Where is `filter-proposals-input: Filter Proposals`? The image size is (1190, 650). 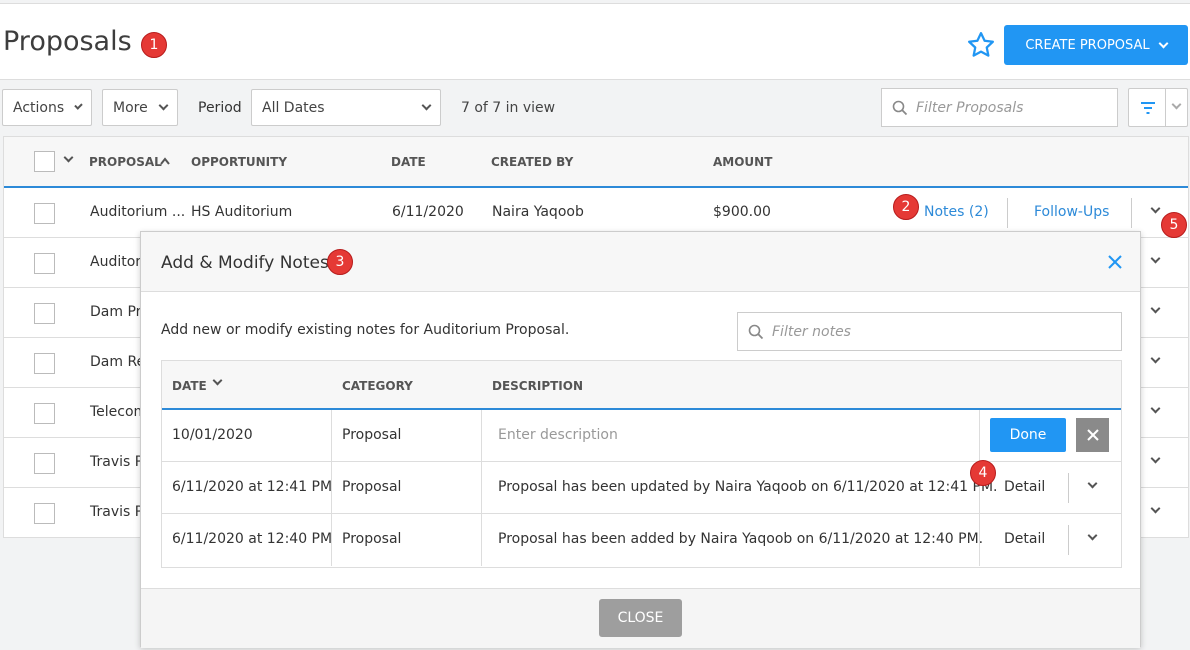
filter-proposals-input: Filter Proposals is located at coordinates (999, 107).